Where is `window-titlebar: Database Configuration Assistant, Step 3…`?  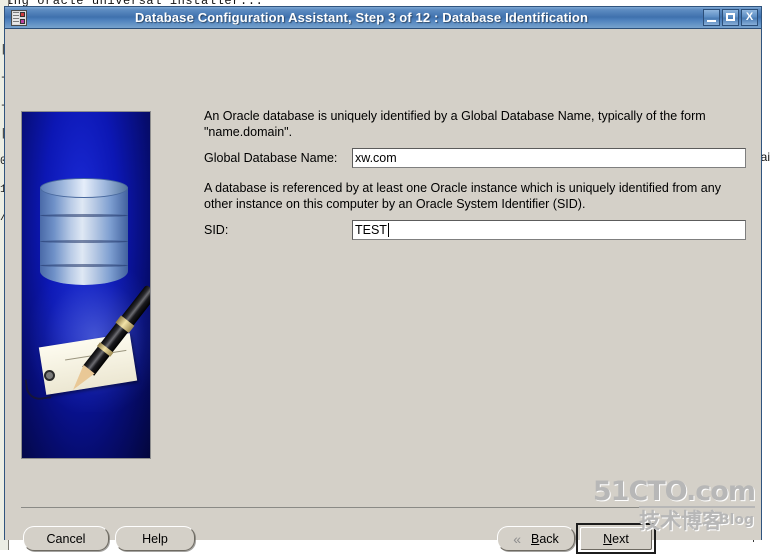
window-titlebar: Database Configuration Assistant, Step 3… is located at coordinates (383, 18).